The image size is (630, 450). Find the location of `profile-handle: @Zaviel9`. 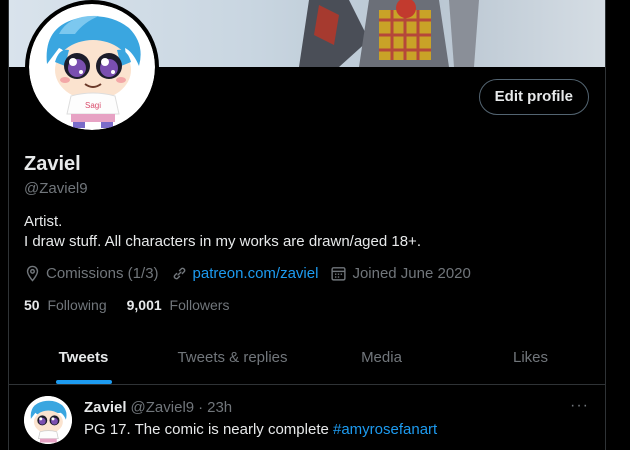

profile-handle: @Zaviel9 is located at coordinates (56, 188).